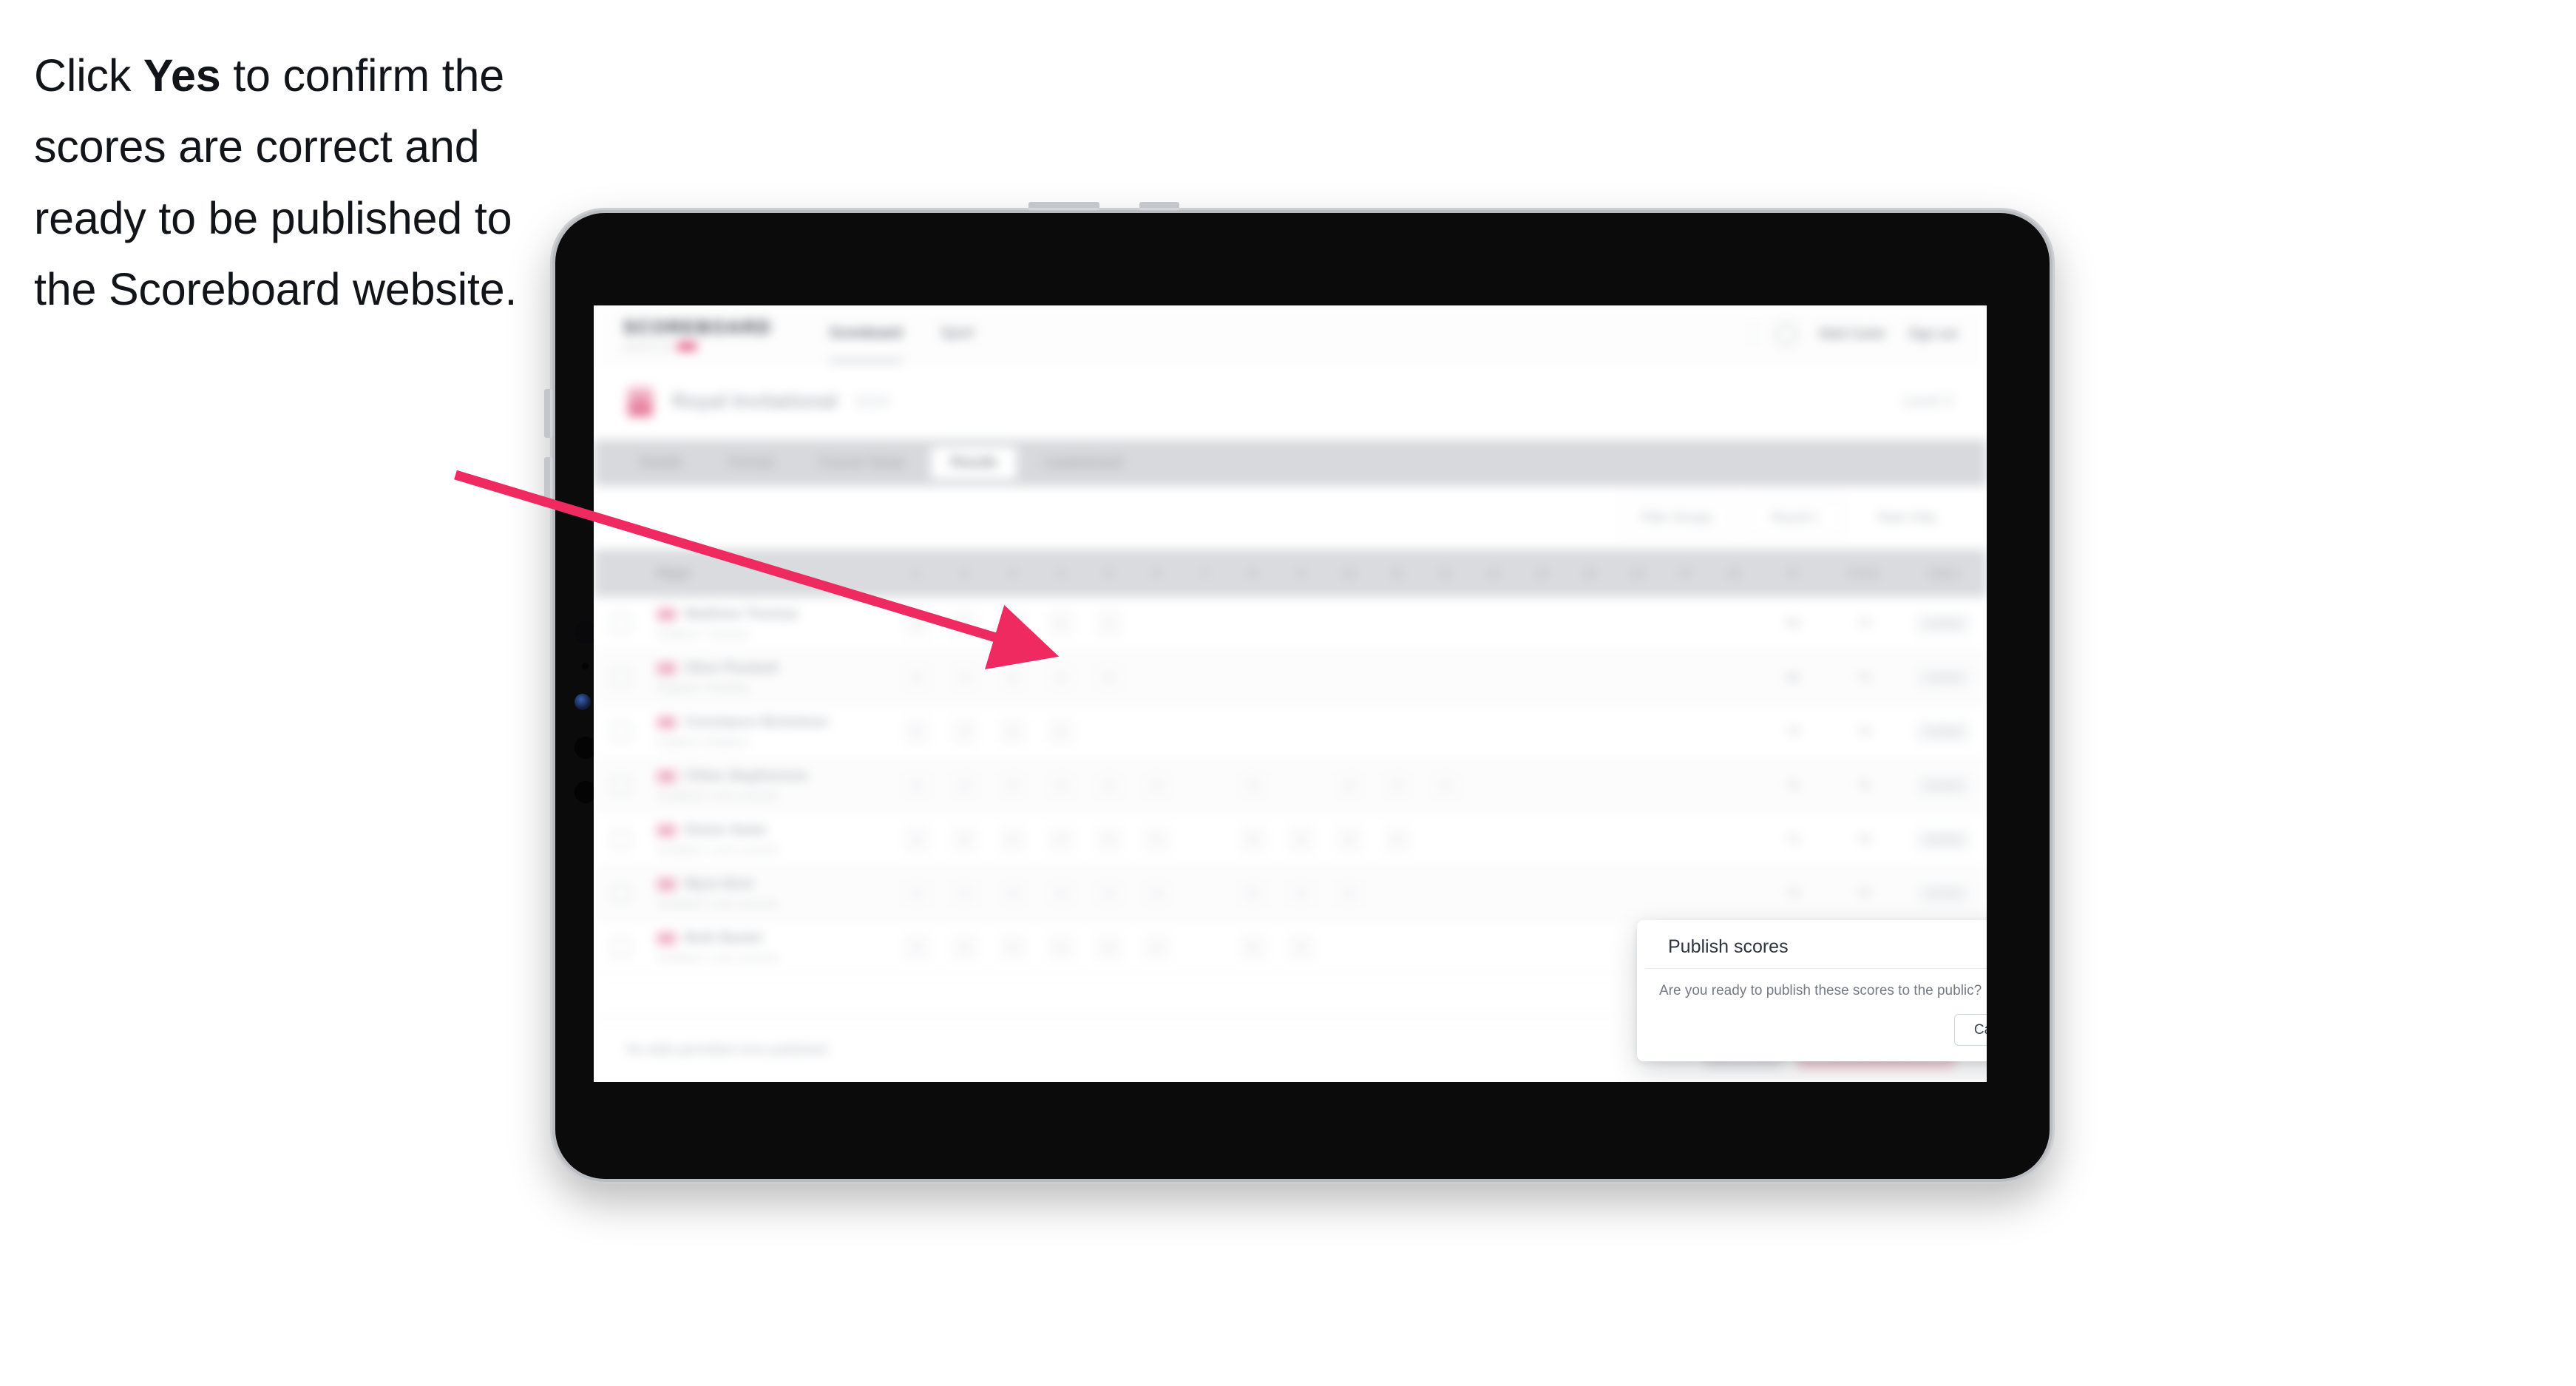 The image size is (2576, 1386). I want to click on nav-link-scoreboard: Scoreboard, so click(865, 334).